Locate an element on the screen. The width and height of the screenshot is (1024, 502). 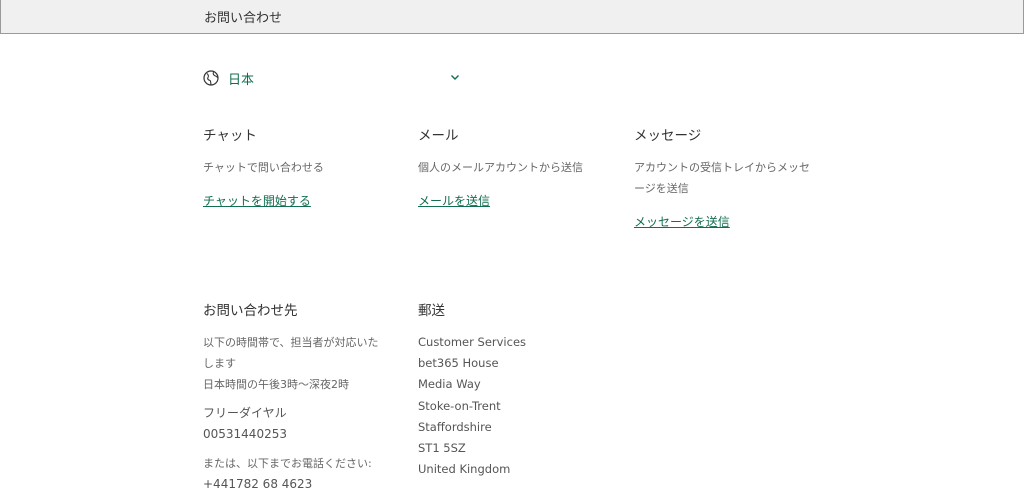
channel-title: チャット is located at coordinates (230, 136).